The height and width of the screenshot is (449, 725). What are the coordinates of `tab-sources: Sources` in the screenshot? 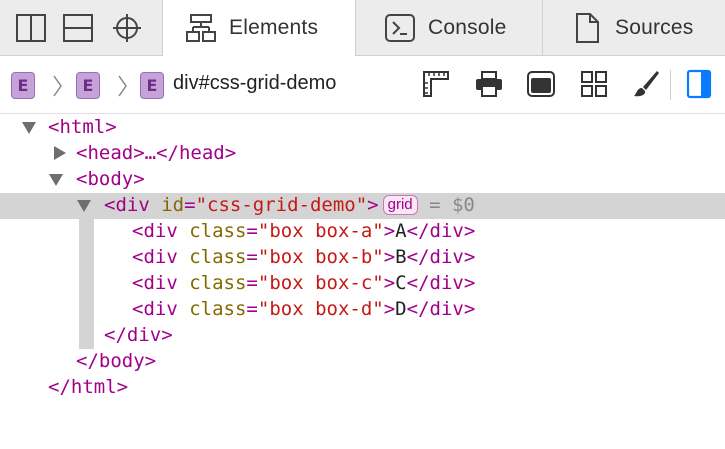 It's located at (633, 27).